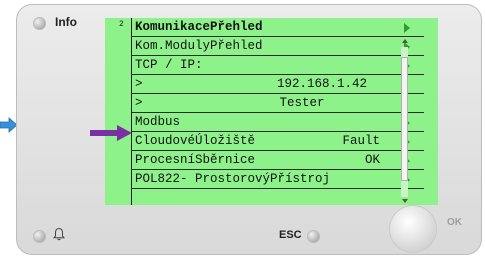 The height and width of the screenshot is (258, 485). I want to click on row-label: Modbus, so click(158, 122).